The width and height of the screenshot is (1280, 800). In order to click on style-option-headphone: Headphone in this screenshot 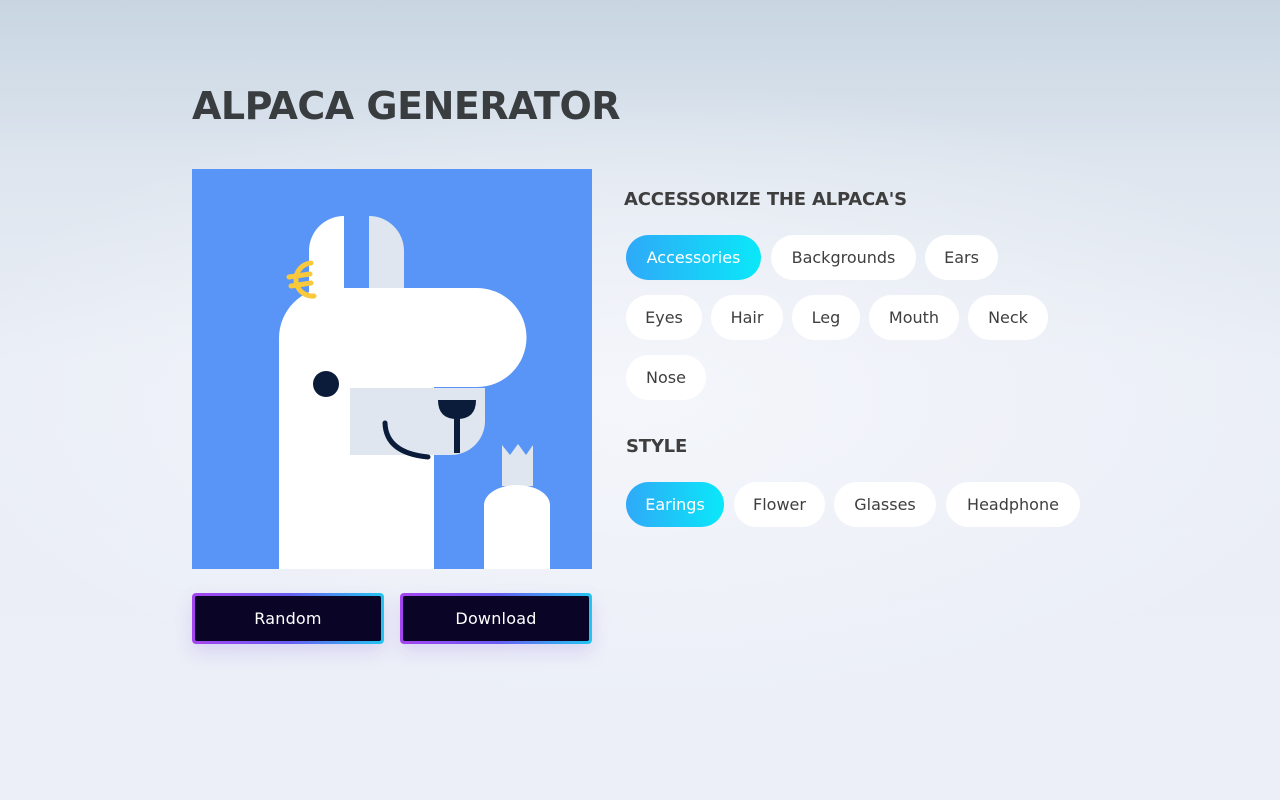, I will do `click(1013, 504)`.